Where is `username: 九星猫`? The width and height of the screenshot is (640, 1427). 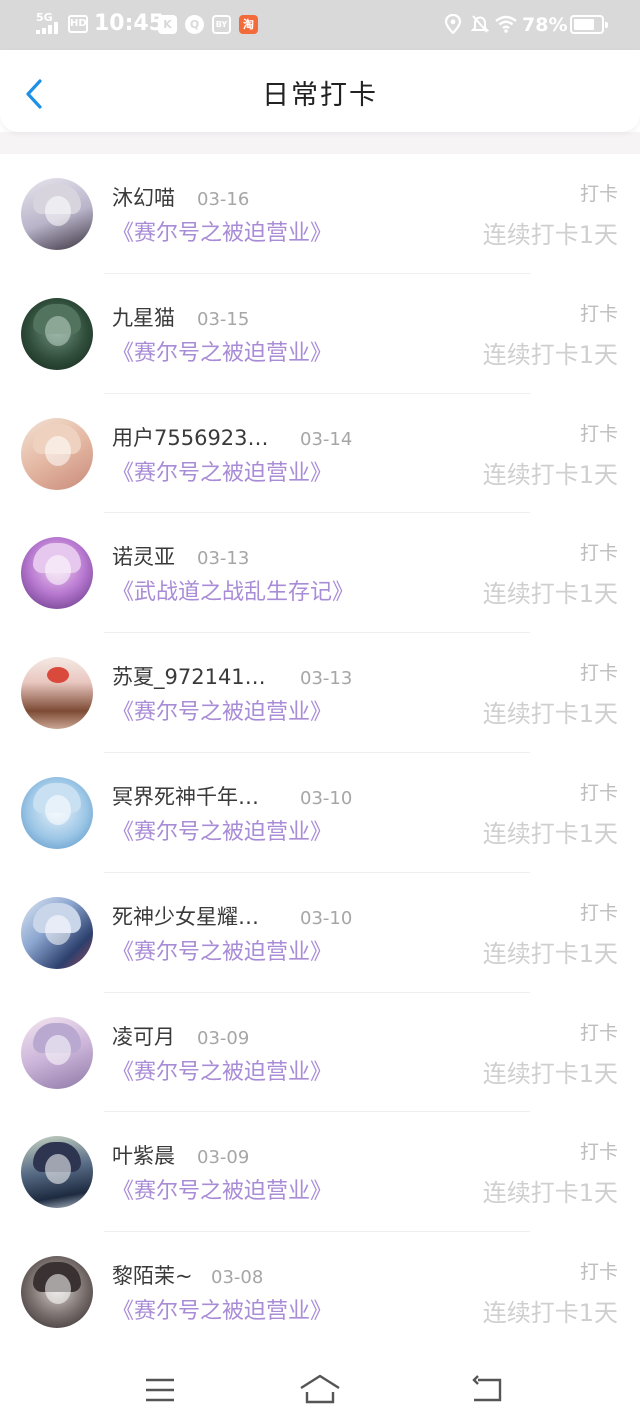
username: 九星猫 is located at coordinates (143, 318).